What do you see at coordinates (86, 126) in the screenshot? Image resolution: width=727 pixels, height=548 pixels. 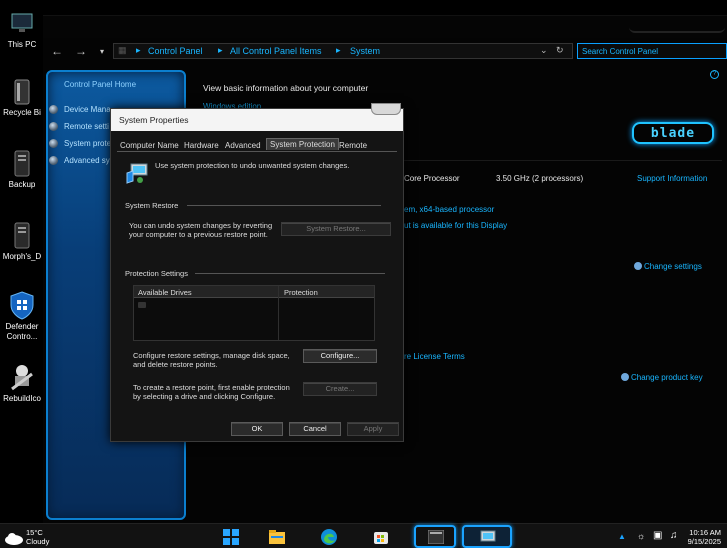 I see `sidebar-item-remote-settings: Remote setti` at bounding box center [86, 126].